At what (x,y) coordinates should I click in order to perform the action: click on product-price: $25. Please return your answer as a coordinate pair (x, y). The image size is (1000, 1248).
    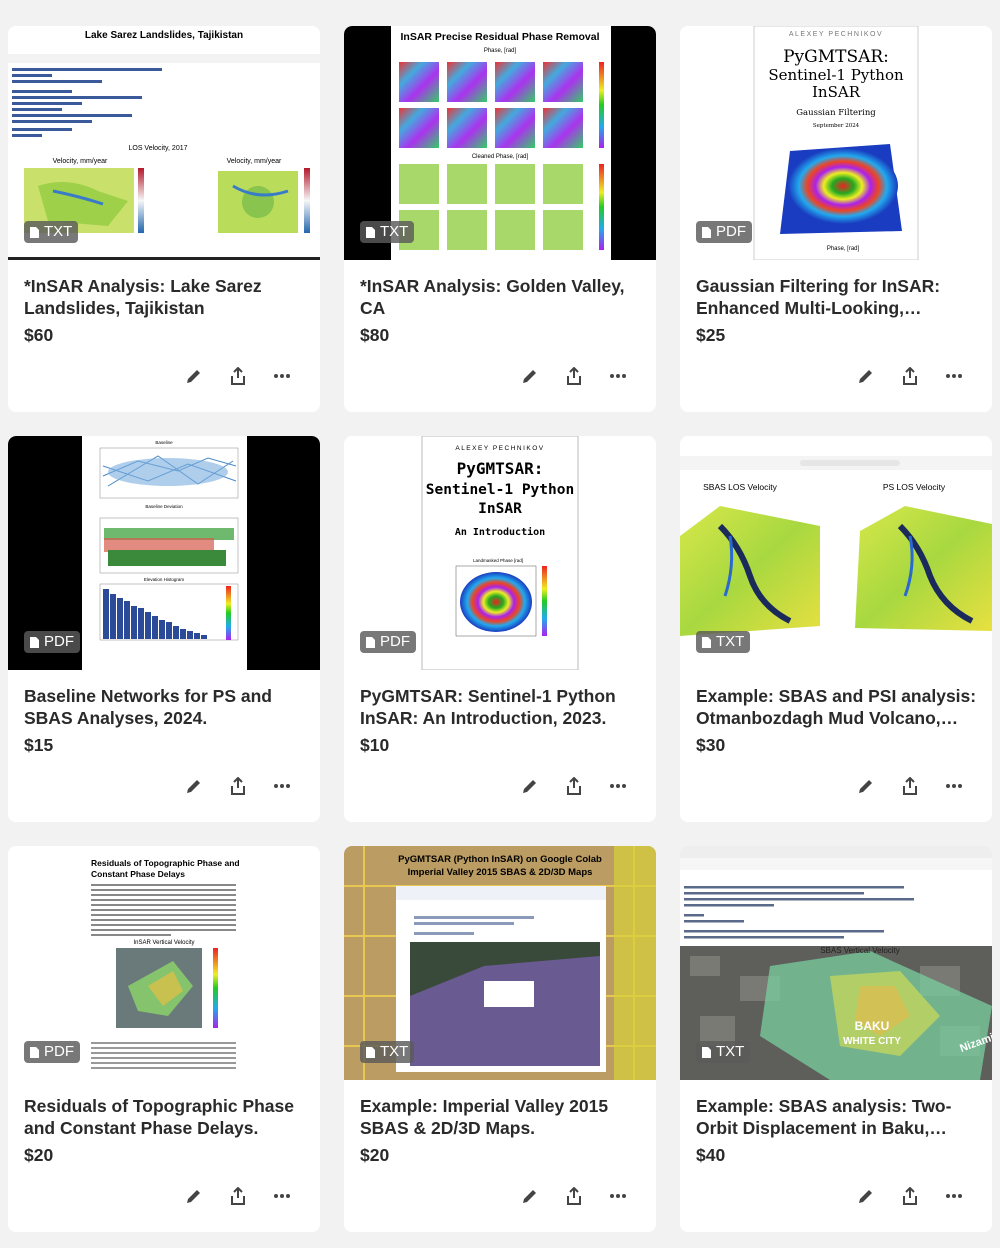
    Looking at the image, I should click on (711, 335).